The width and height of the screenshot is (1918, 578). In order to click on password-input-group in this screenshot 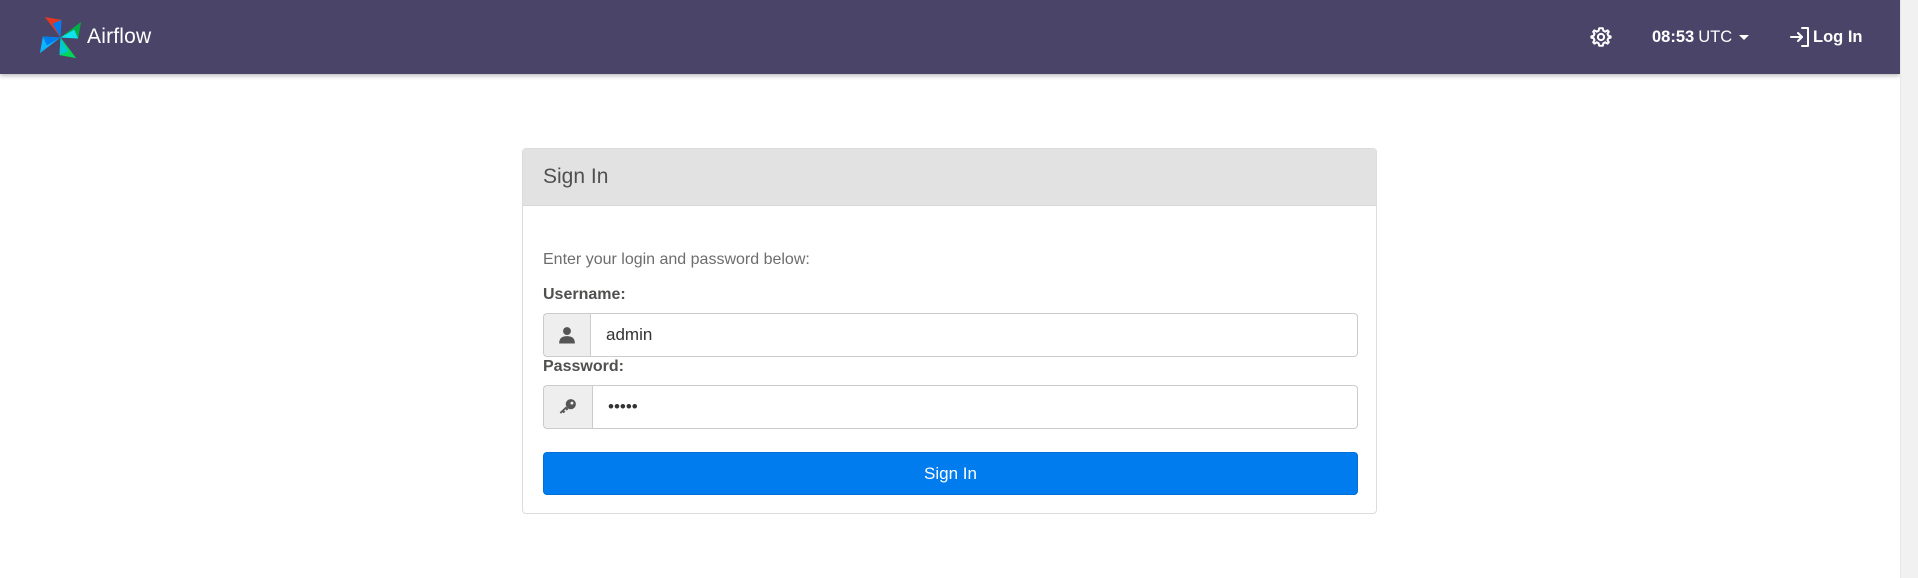, I will do `click(950, 407)`.